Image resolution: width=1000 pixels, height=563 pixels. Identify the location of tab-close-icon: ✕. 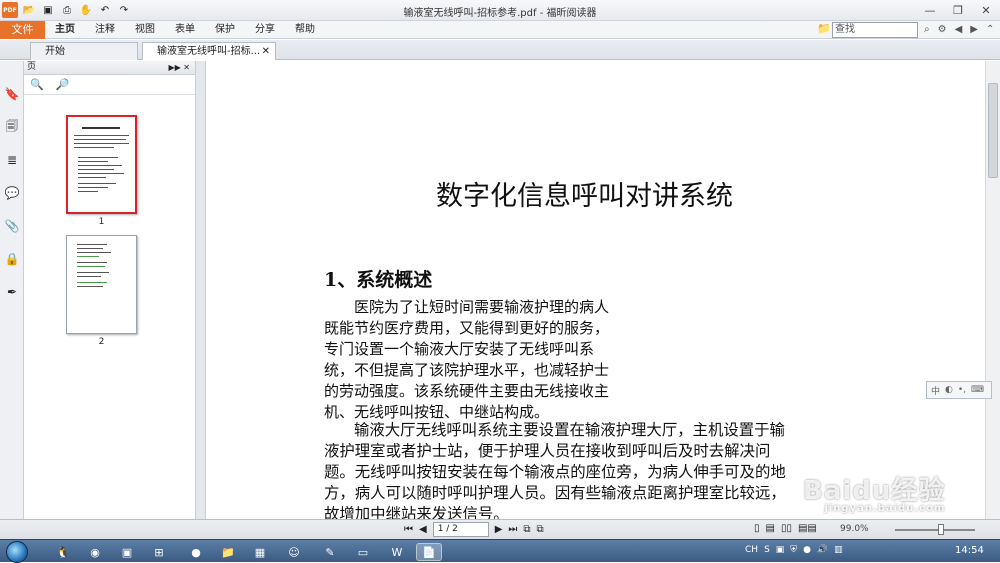
(266, 51).